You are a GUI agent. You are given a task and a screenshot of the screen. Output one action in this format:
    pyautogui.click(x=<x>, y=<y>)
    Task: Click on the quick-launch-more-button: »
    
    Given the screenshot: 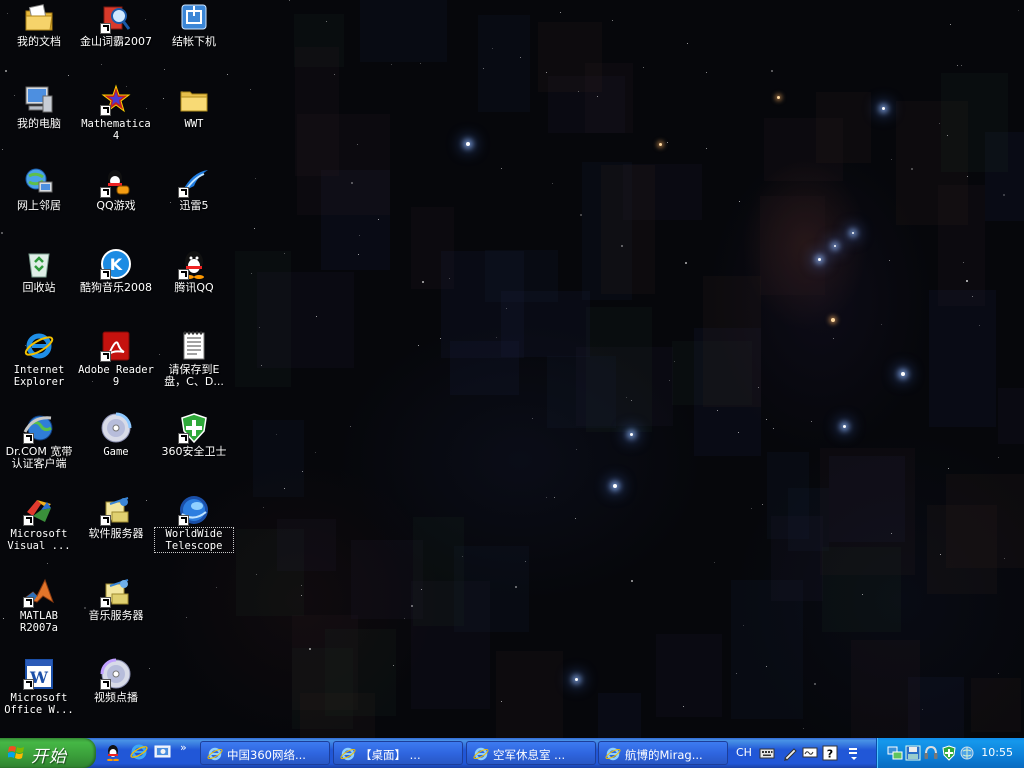 What is the action you would take?
    pyautogui.click(x=183, y=747)
    